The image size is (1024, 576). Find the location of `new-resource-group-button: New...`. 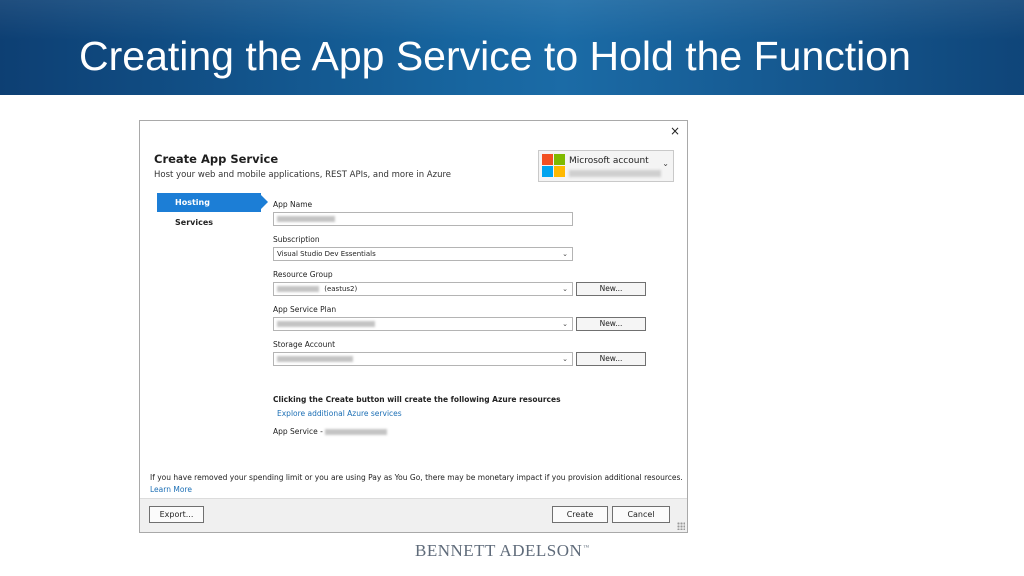

new-resource-group-button: New... is located at coordinates (611, 289).